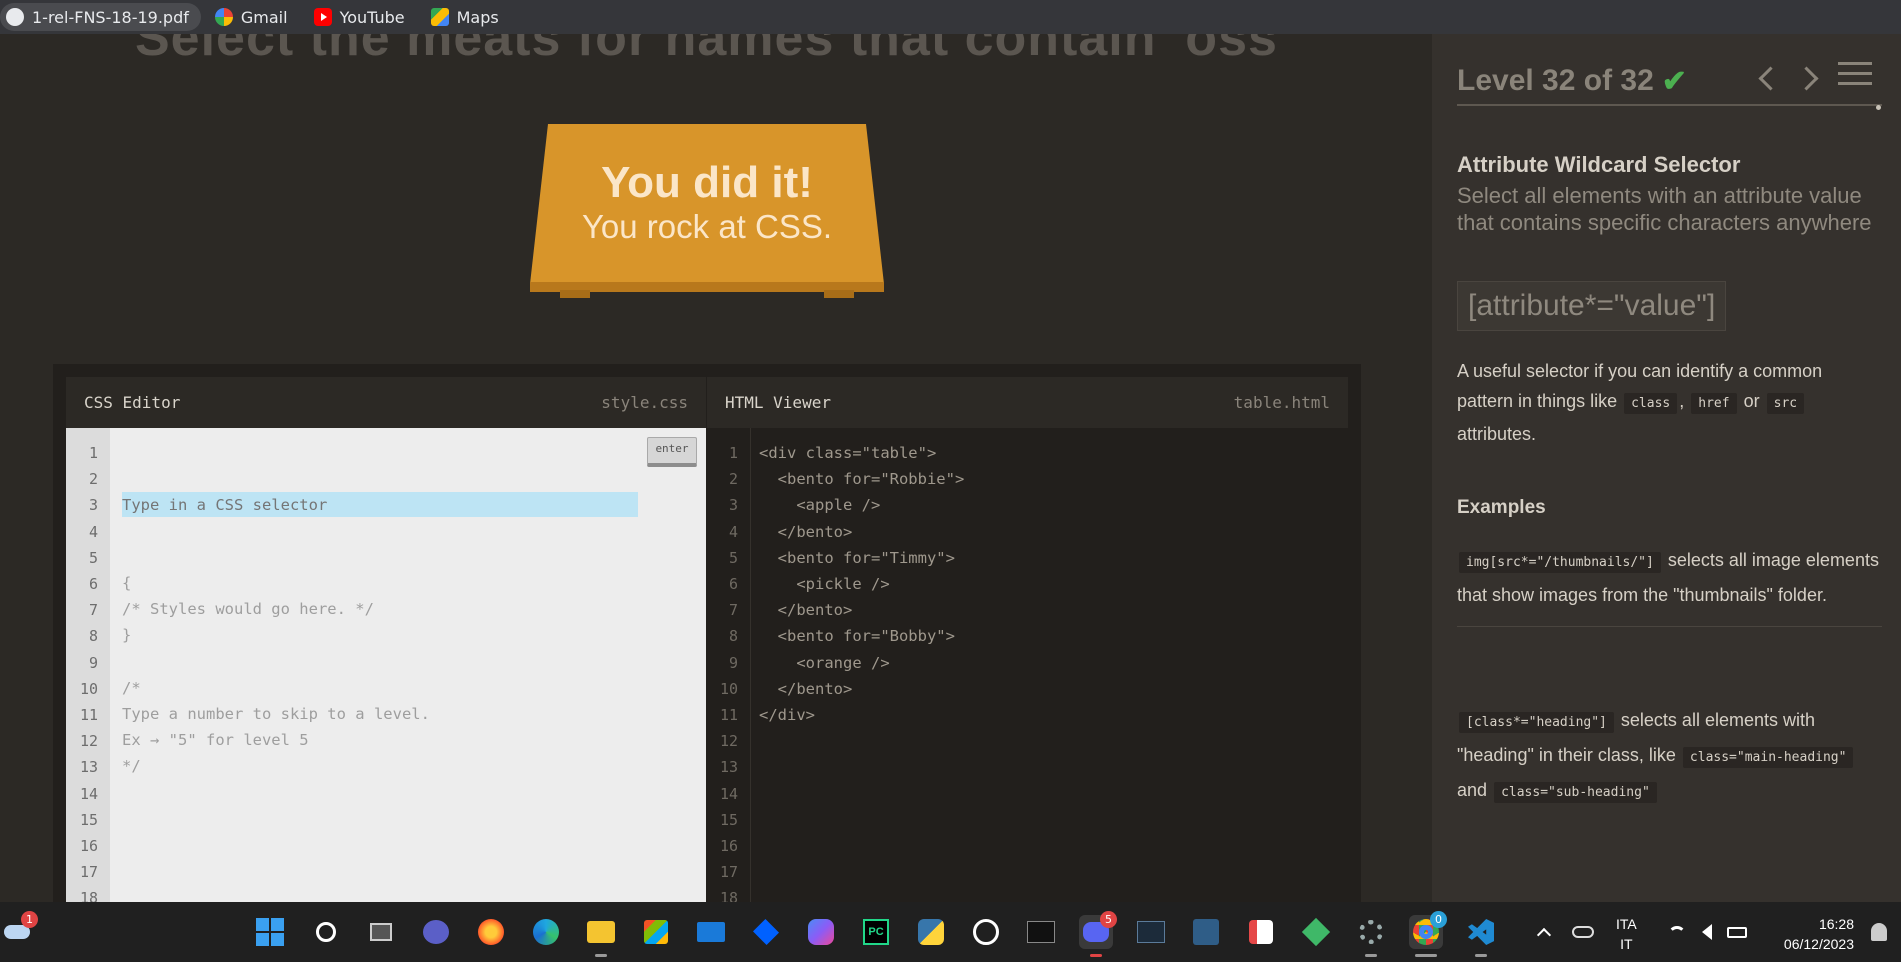 The width and height of the screenshot is (1901, 962). I want to click on file-explorer-button, so click(601, 936).